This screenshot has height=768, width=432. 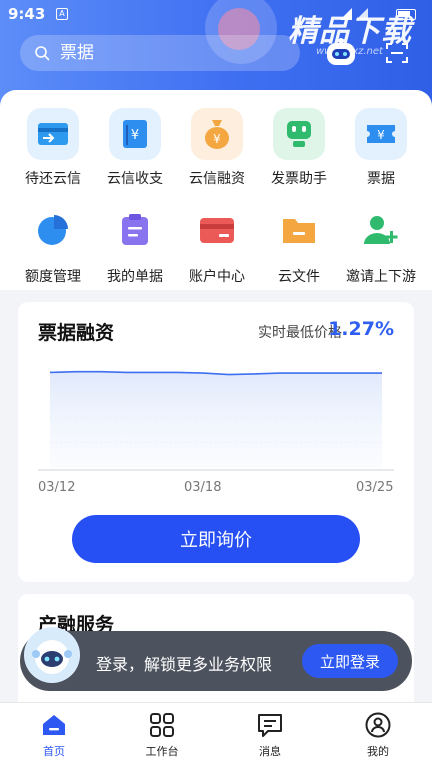 I want to click on grid-item-label: 账户中心, so click(x=217, y=277).